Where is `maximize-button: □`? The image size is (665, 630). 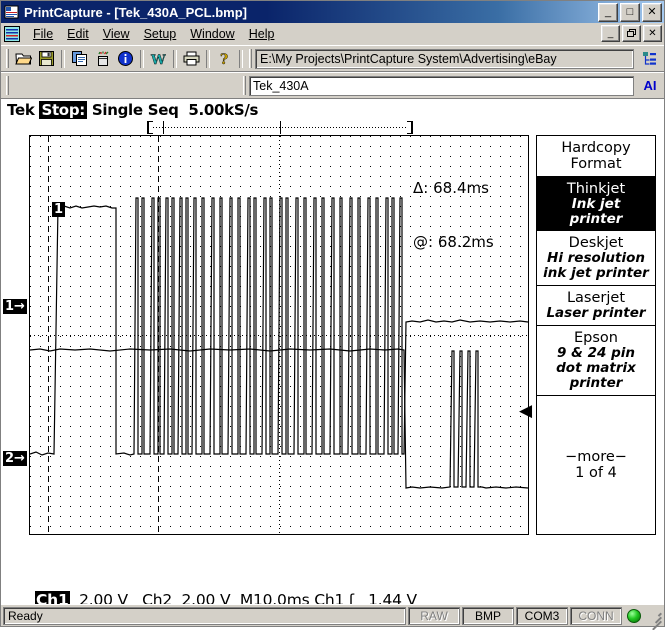 maximize-button: □ is located at coordinates (630, 12).